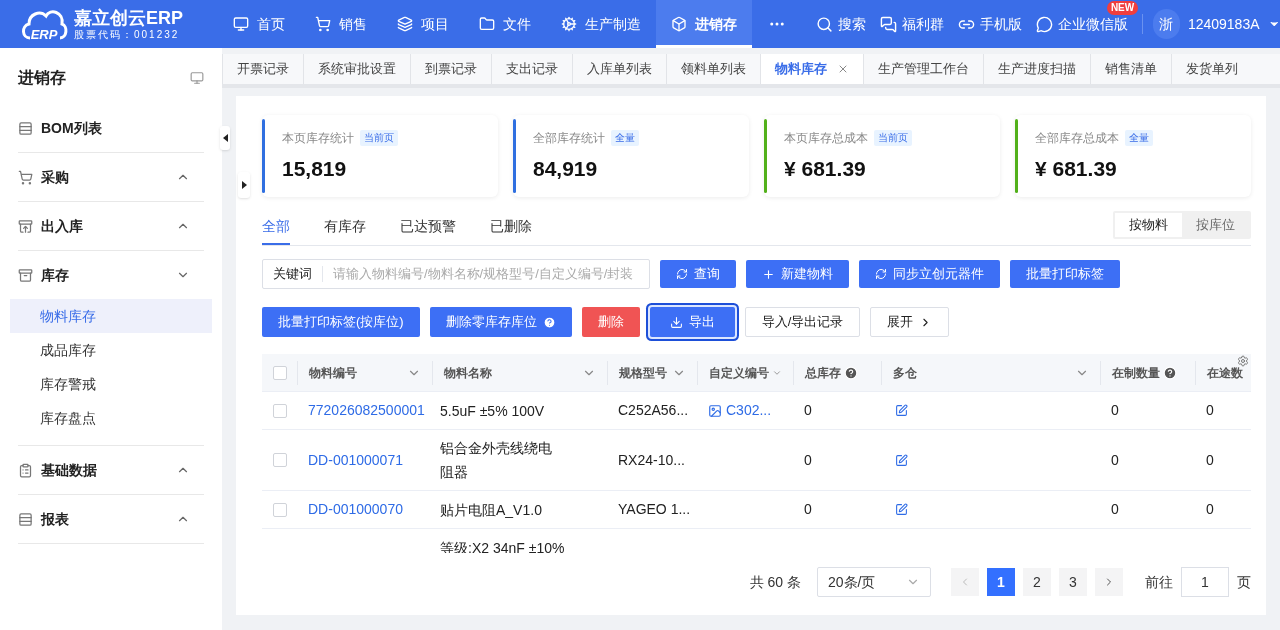  Describe the element at coordinates (341, 322) in the screenshot. I see `action-button: 批量打印标签(按库位)` at that location.